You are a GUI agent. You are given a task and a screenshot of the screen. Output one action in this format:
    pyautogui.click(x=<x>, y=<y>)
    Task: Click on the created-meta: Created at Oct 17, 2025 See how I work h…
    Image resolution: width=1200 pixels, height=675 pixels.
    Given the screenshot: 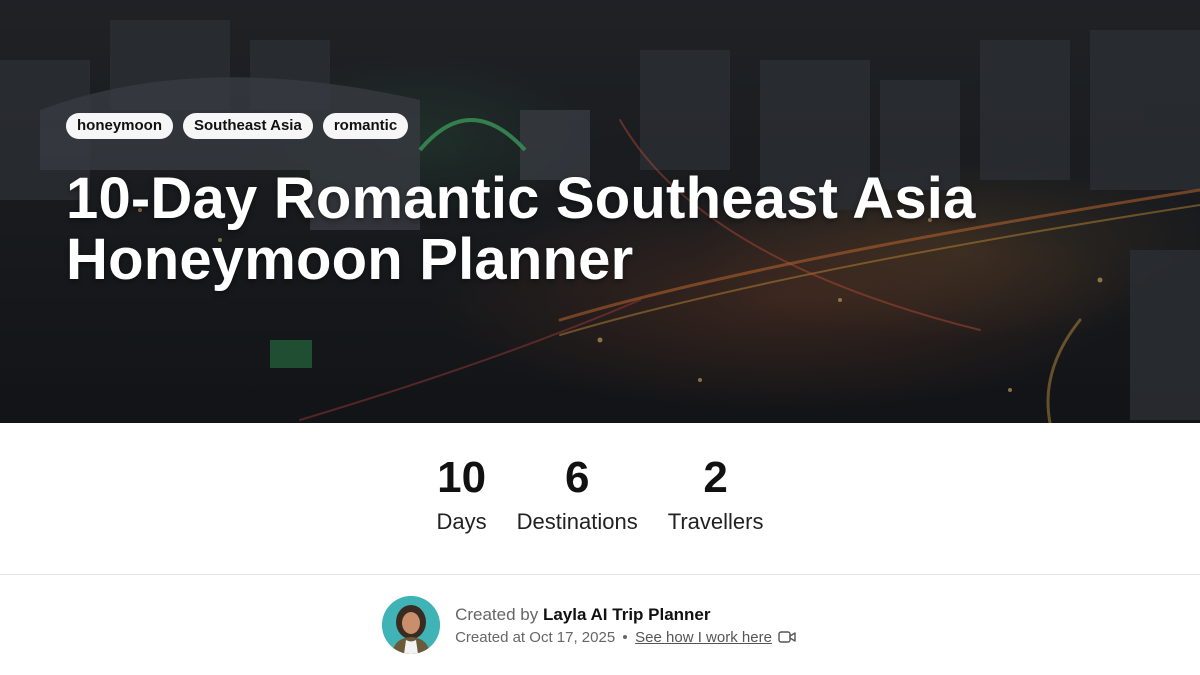 What is the action you would take?
    pyautogui.click(x=625, y=637)
    